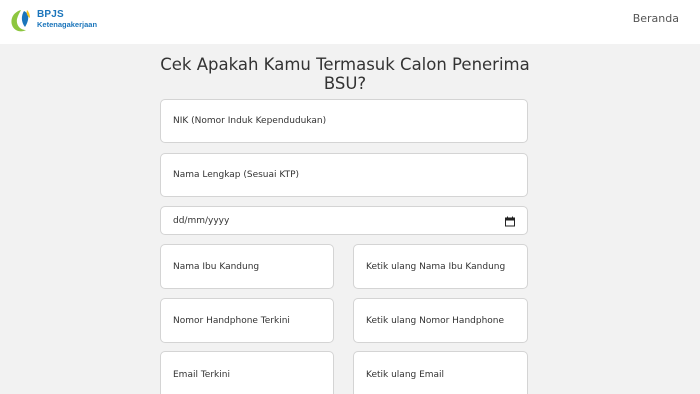 This screenshot has height=394, width=700. I want to click on email-input: Email Terkini, so click(247, 372).